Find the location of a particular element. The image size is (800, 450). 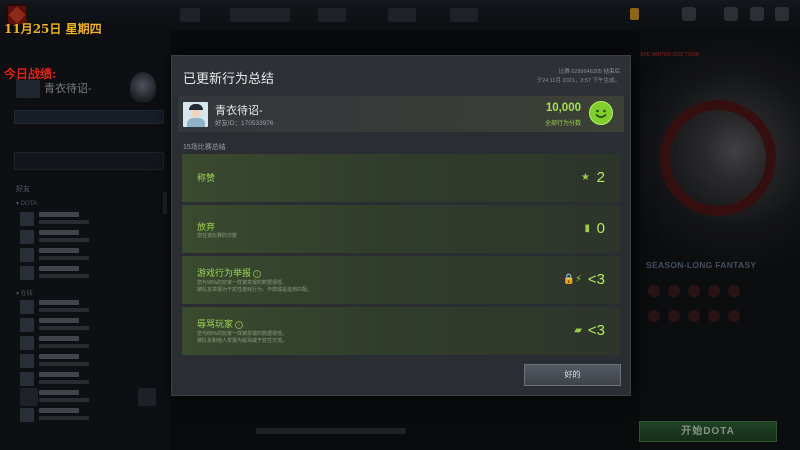

friends-header: 好友 is located at coordinates (23, 189).